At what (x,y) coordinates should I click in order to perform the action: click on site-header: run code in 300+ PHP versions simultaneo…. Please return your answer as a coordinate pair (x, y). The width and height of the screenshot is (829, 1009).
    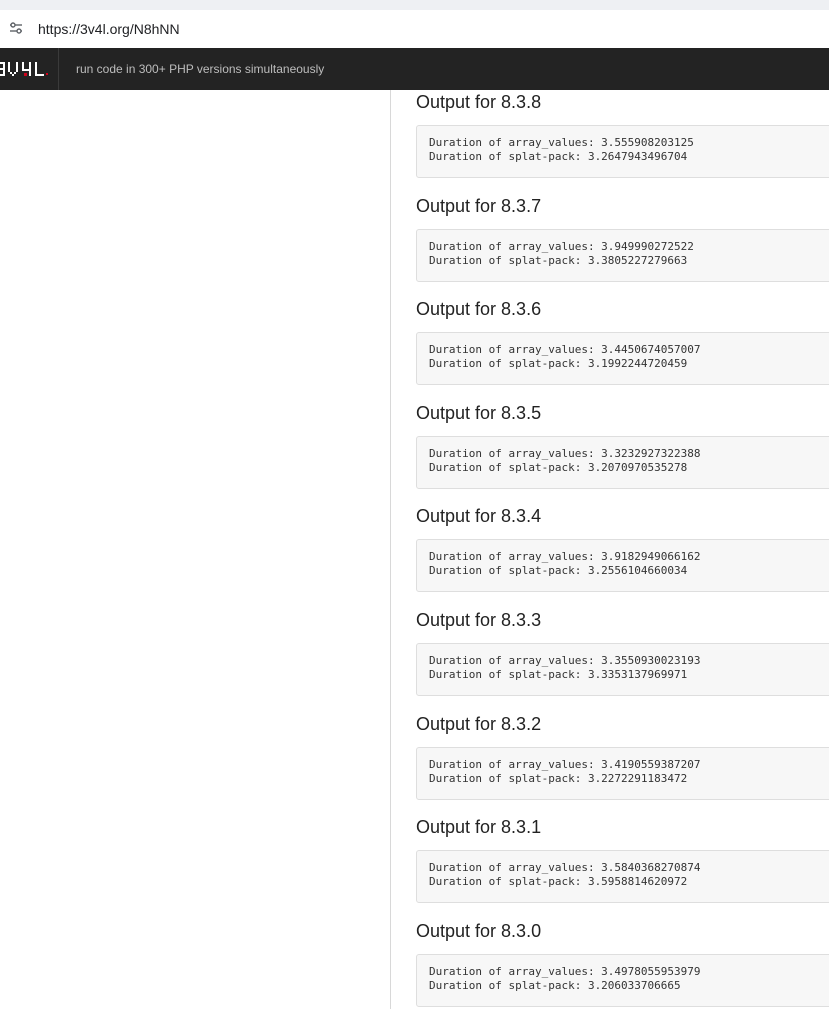
    Looking at the image, I should click on (414, 69).